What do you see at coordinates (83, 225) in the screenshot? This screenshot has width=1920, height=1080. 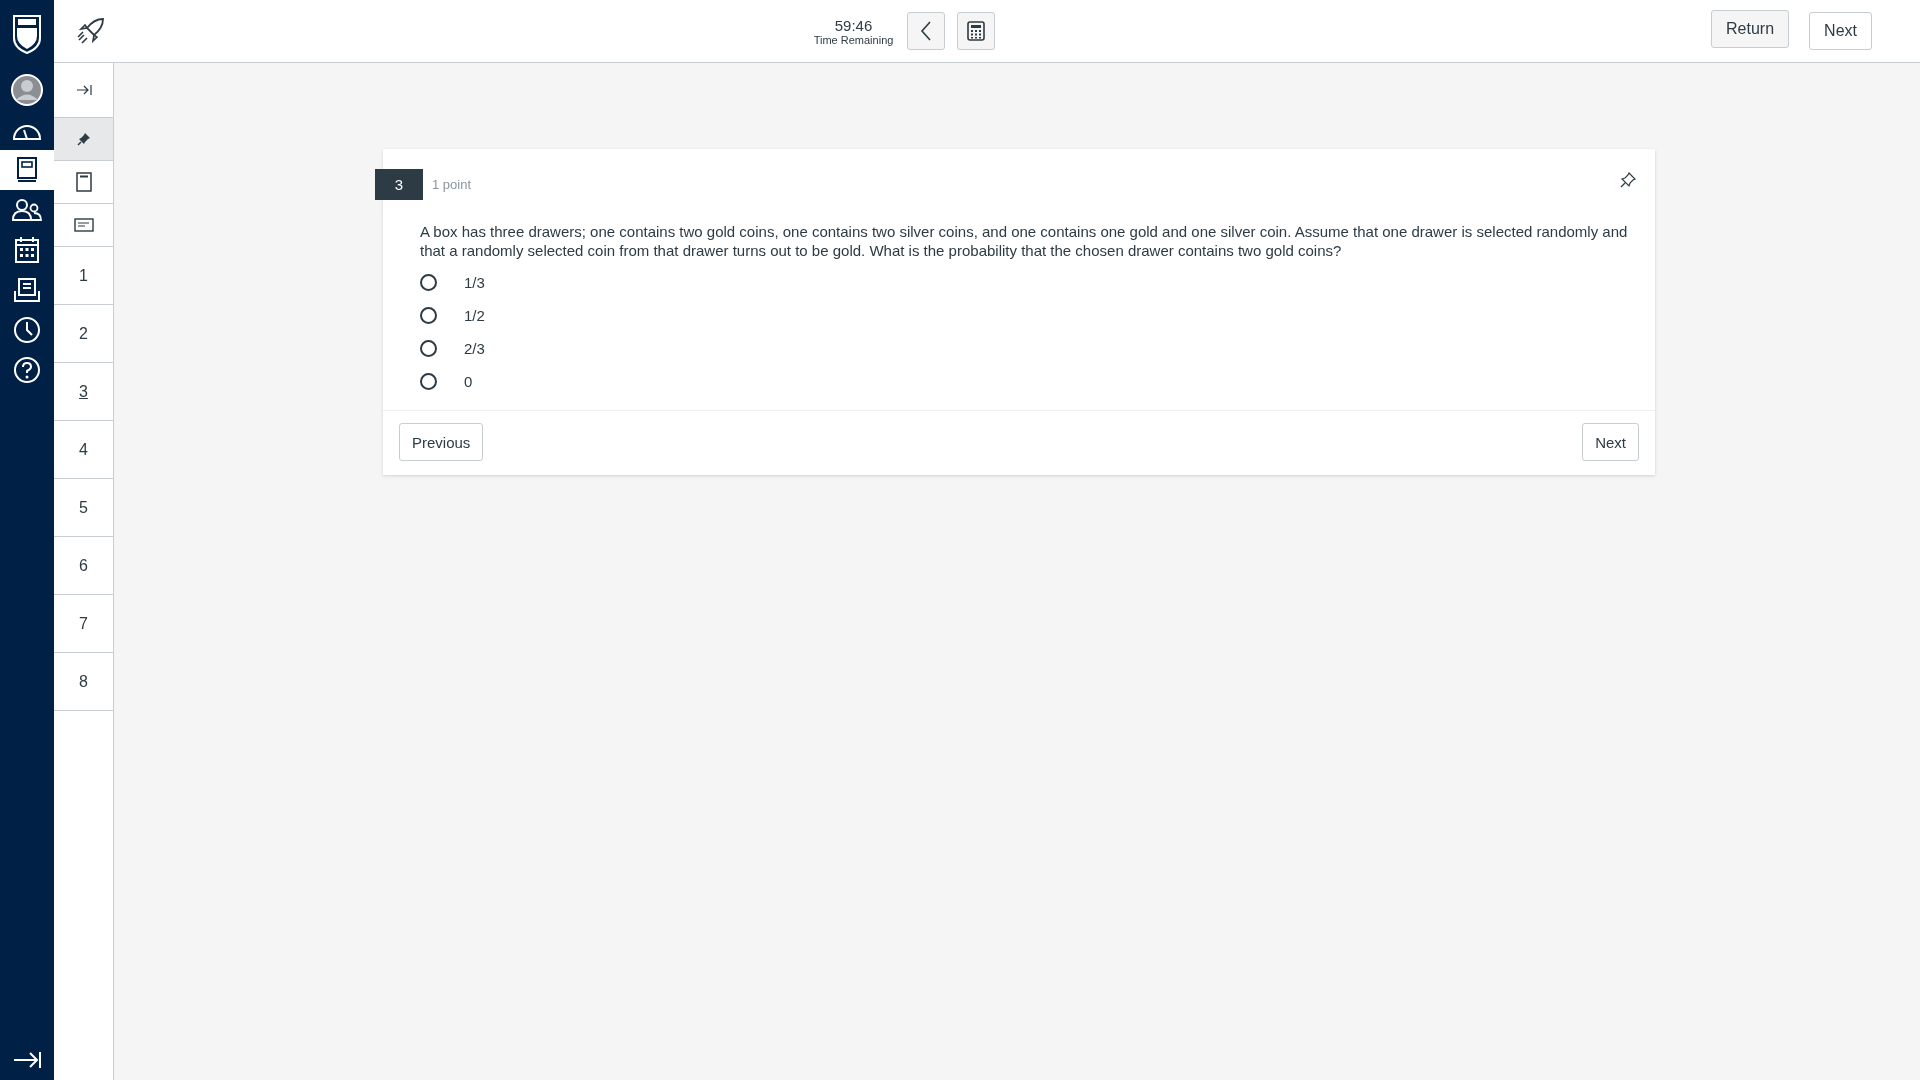 I see `note-icon` at bounding box center [83, 225].